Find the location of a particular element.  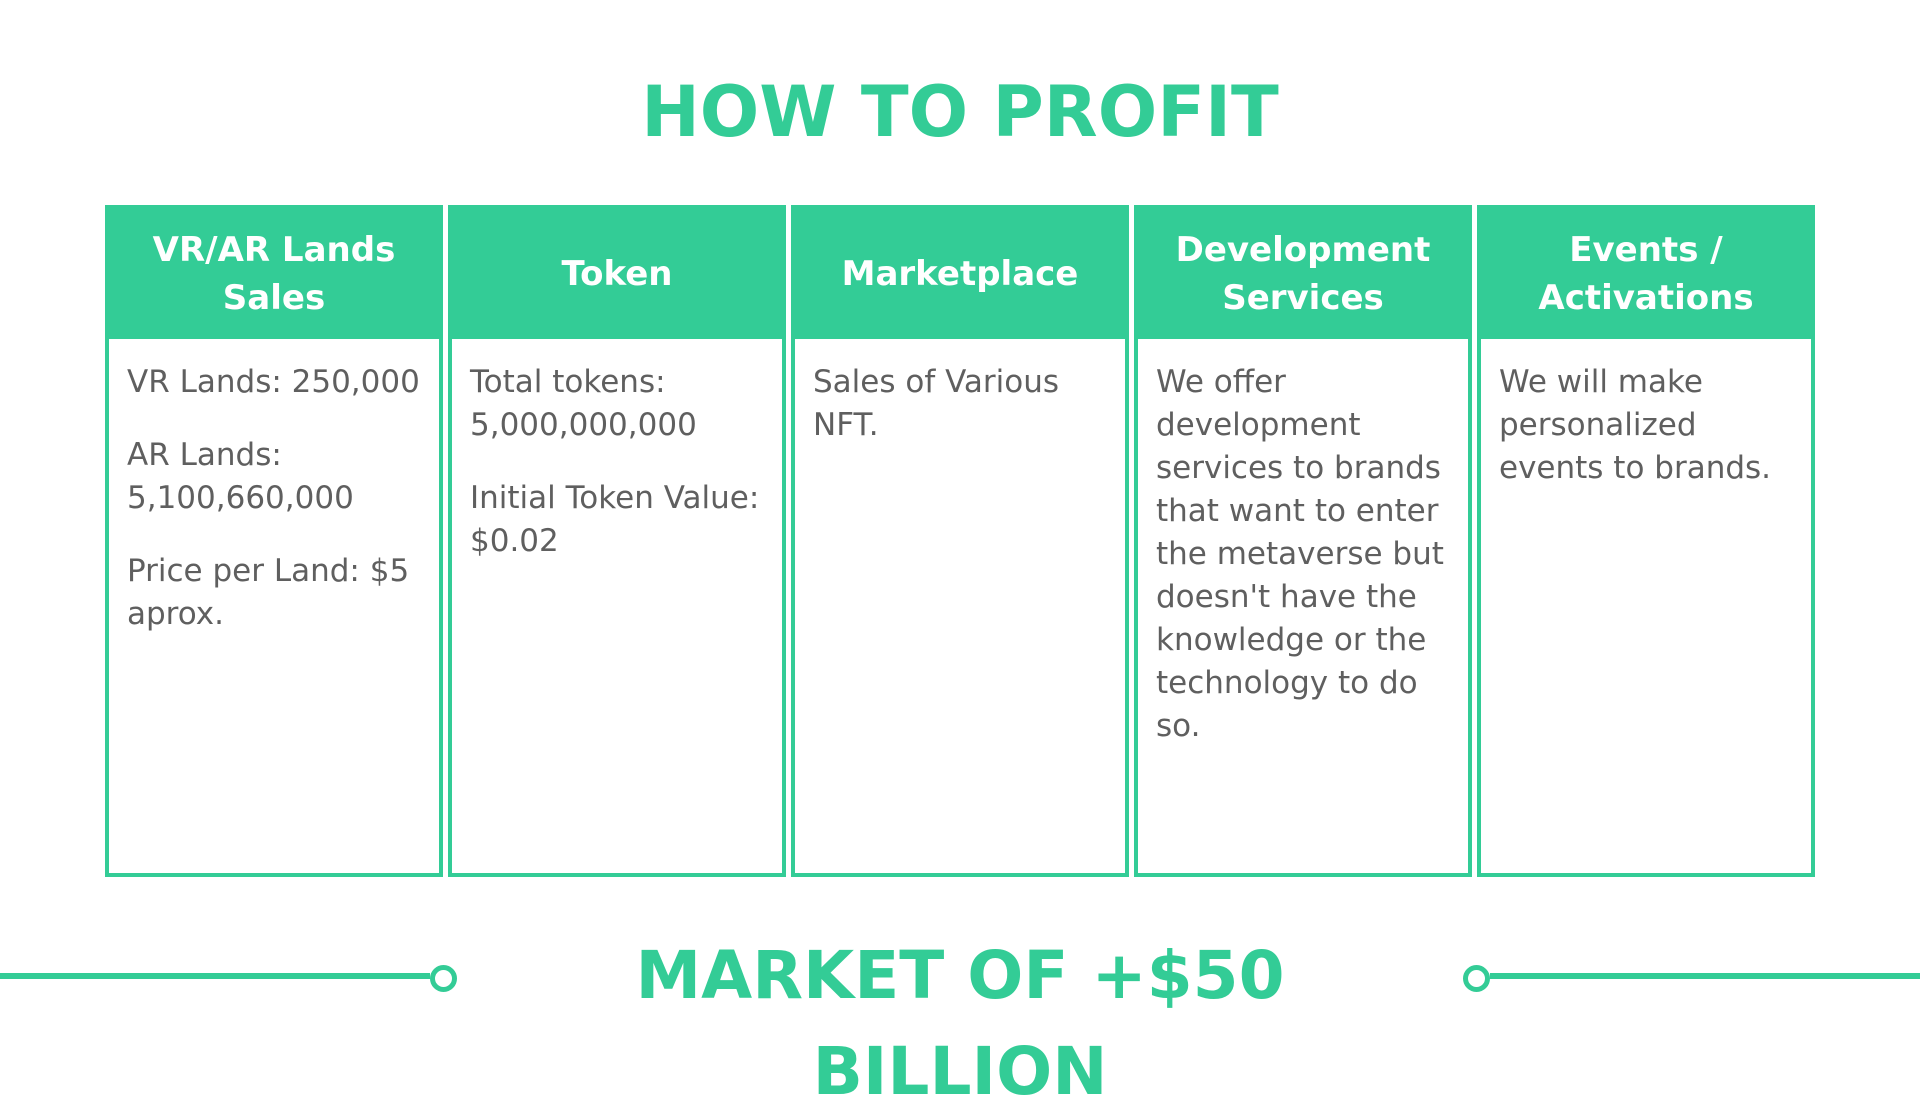

column-header-line: Activations is located at coordinates (1646, 298).